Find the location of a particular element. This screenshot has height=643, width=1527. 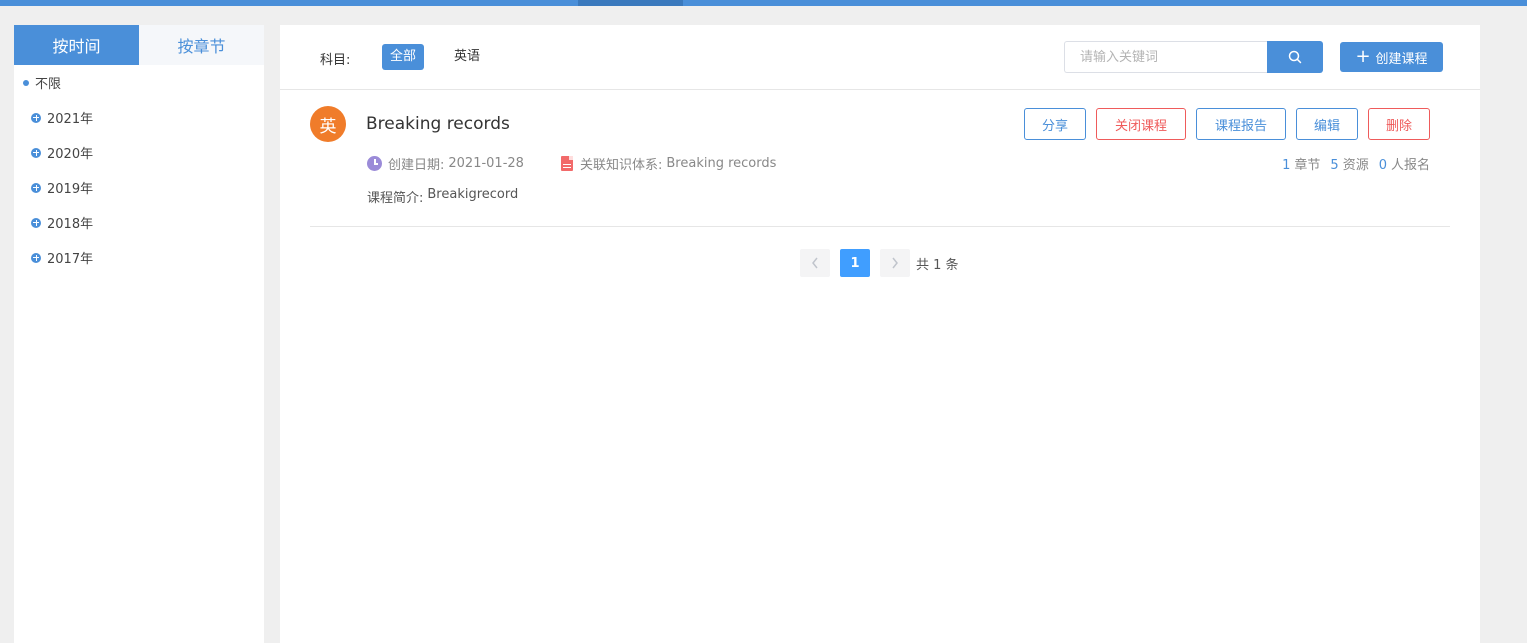

stat-enrolled: 0 人报名 is located at coordinates (1404, 163).